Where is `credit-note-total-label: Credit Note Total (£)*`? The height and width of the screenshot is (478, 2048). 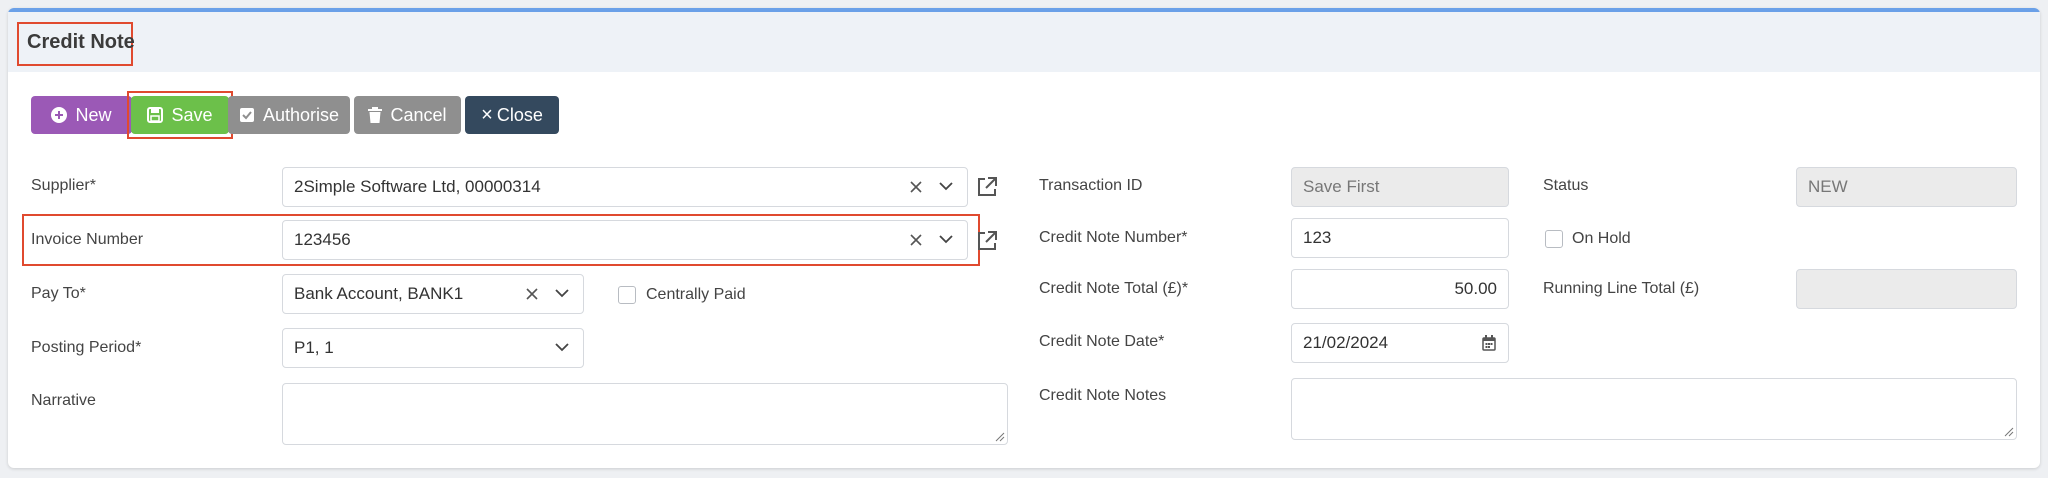 credit-note-total-label: Credit Note Total (£)* is located at coordinates (1114, 288).